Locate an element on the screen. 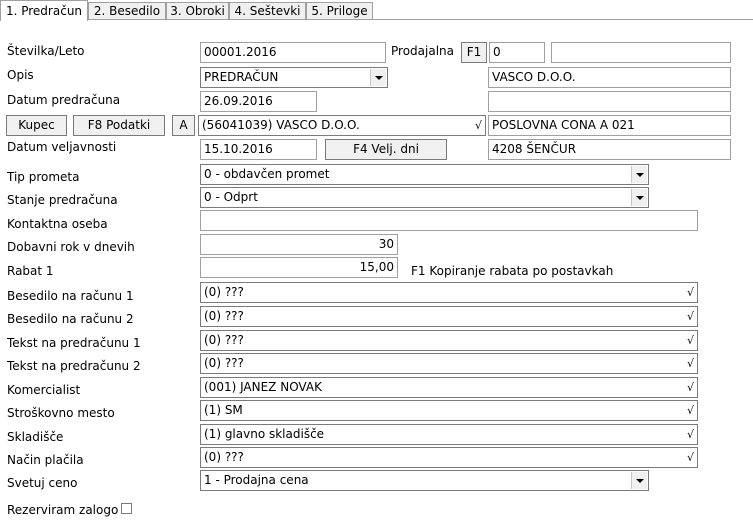  komercialist-label: Komercialist is located at coordinates (44, 390).